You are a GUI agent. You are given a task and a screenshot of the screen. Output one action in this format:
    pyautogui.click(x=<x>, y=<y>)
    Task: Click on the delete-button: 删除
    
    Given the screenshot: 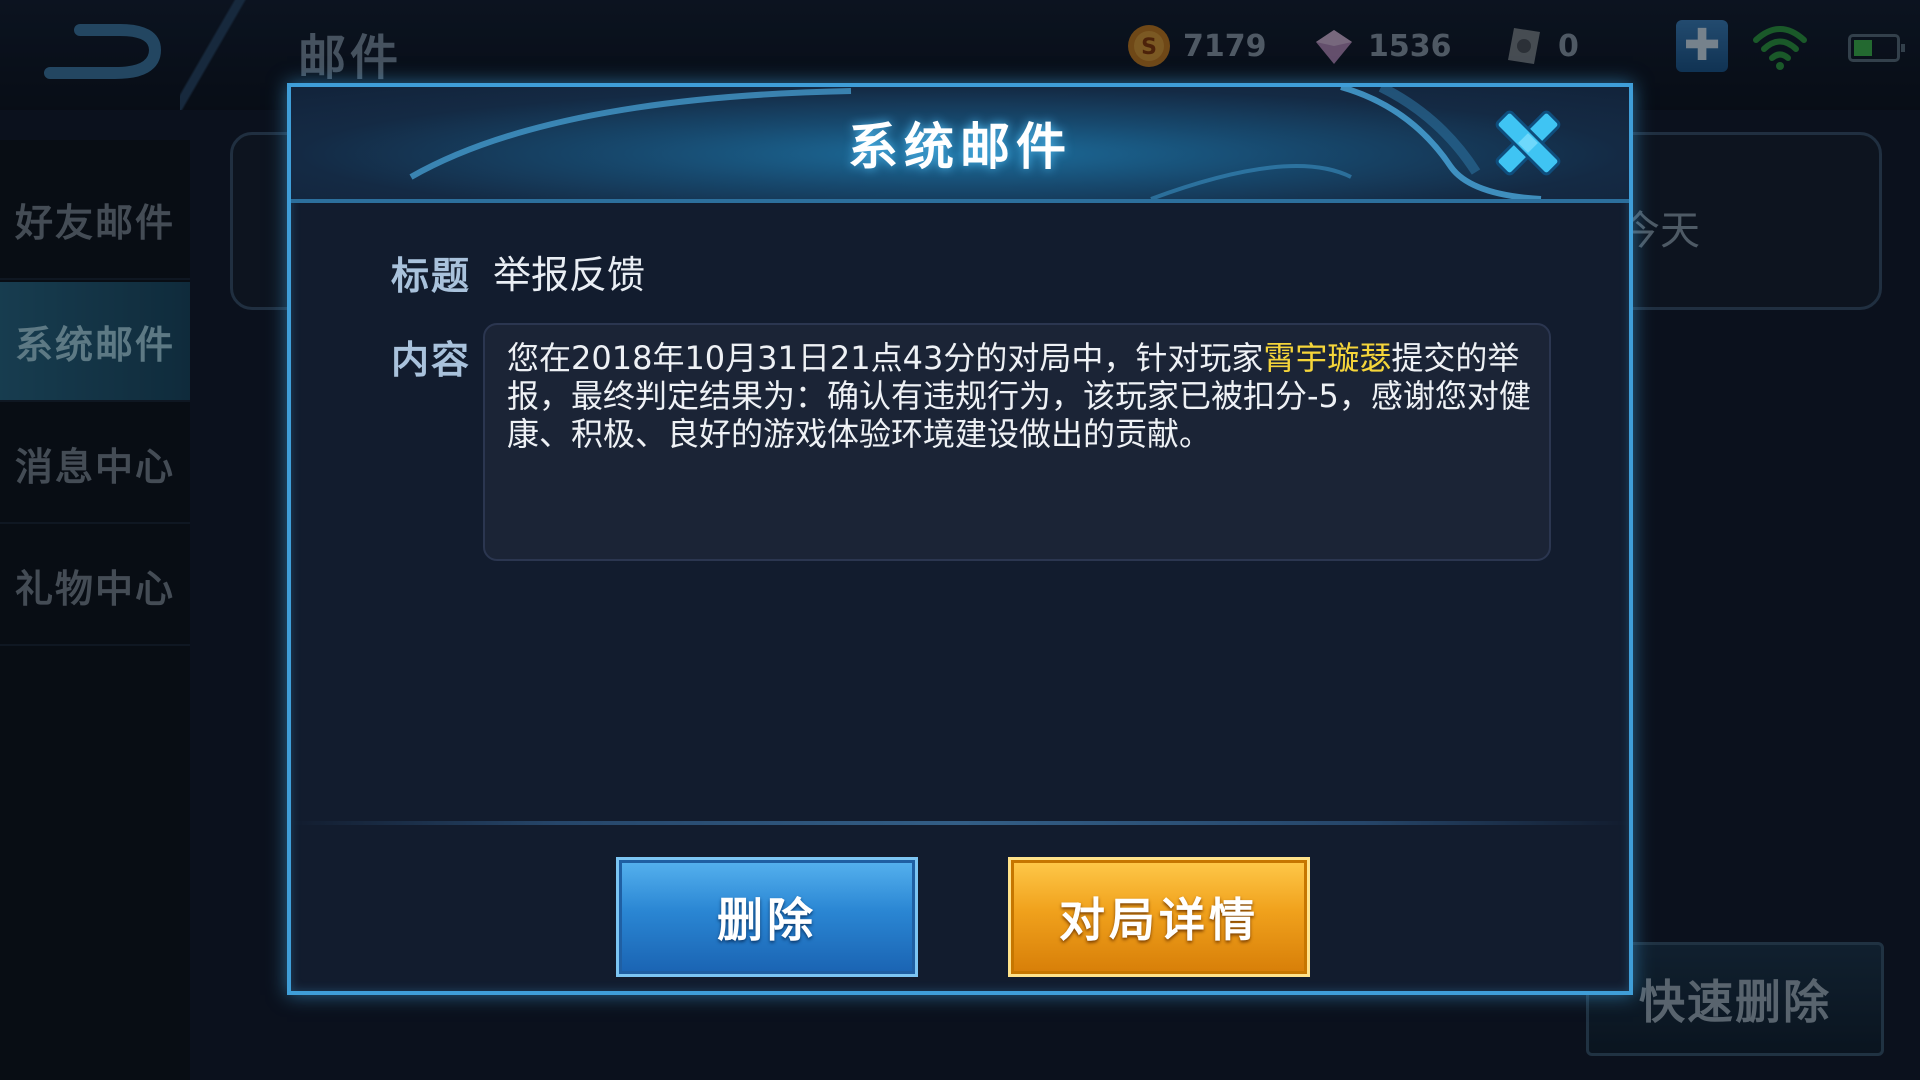 What is the action you would take?
    pyautogui.click(x=767, y=917)
    